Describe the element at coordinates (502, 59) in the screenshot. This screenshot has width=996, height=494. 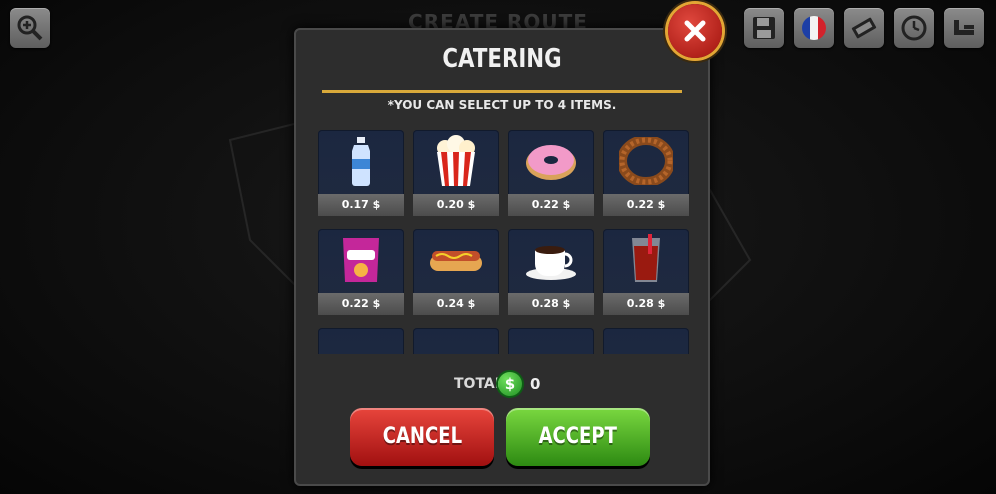
I see `dialog-title: CATERING` at that location.